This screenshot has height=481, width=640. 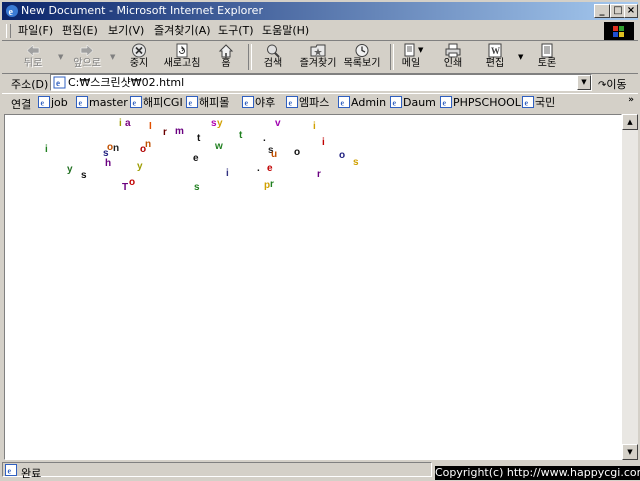 I want to click on search-button: 검색, so click(x=273, y=58).